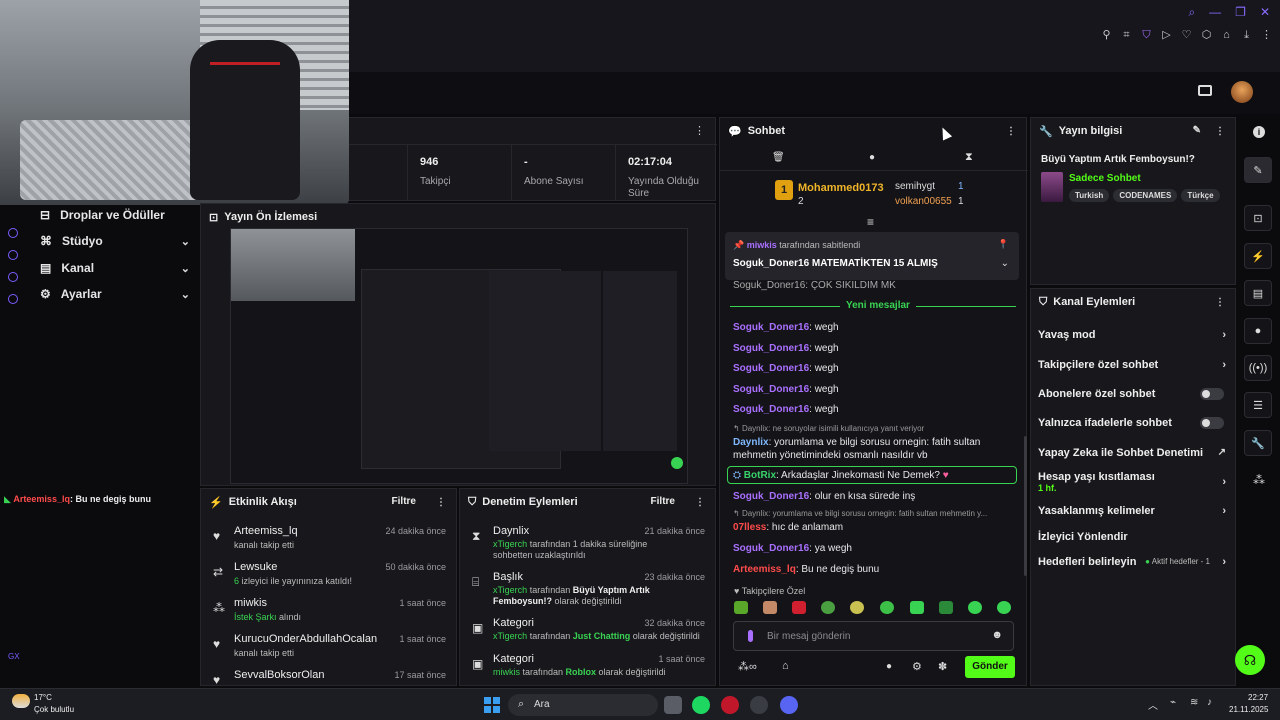 This screenshot has height=720, width=1280. I want to click on send-button: Gönder, so click(990, 667).